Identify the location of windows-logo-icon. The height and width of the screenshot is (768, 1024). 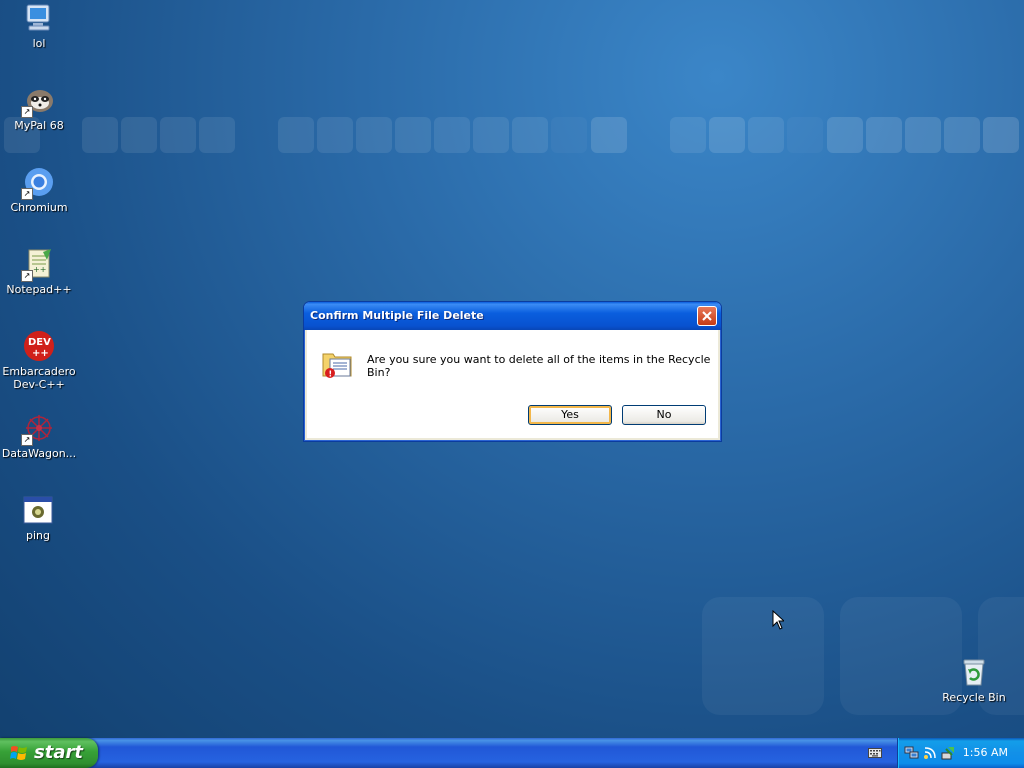
(18, 753).